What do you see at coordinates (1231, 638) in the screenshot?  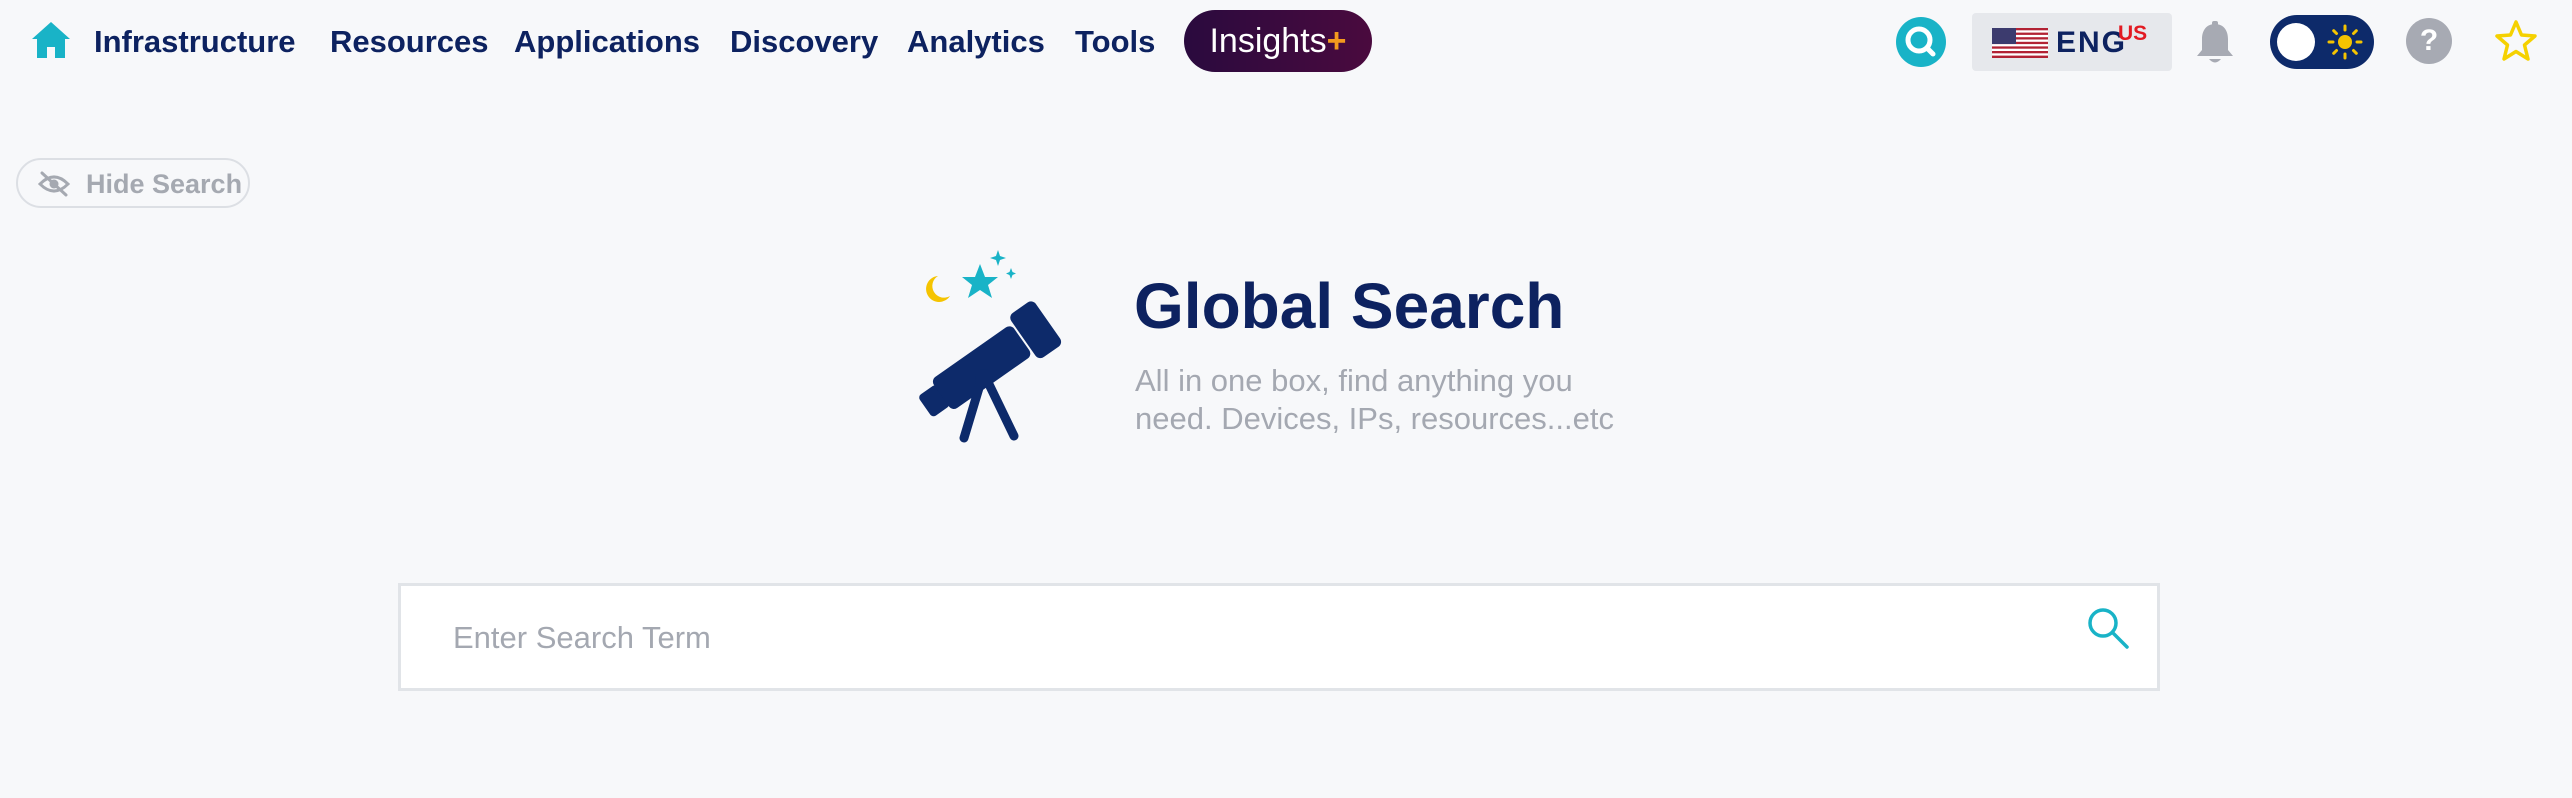 I see `search-input` at bounding box center [1231, 638].